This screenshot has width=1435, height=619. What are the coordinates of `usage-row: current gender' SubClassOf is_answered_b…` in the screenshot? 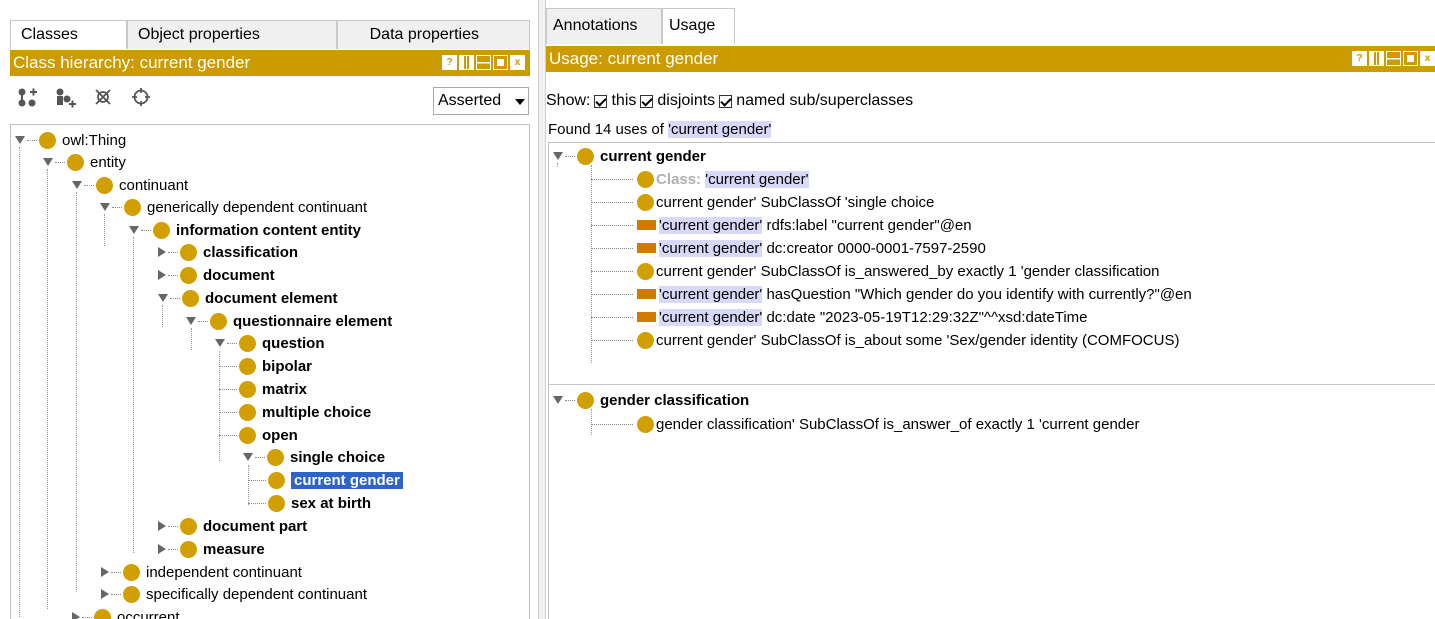 It's located at (875, 271).